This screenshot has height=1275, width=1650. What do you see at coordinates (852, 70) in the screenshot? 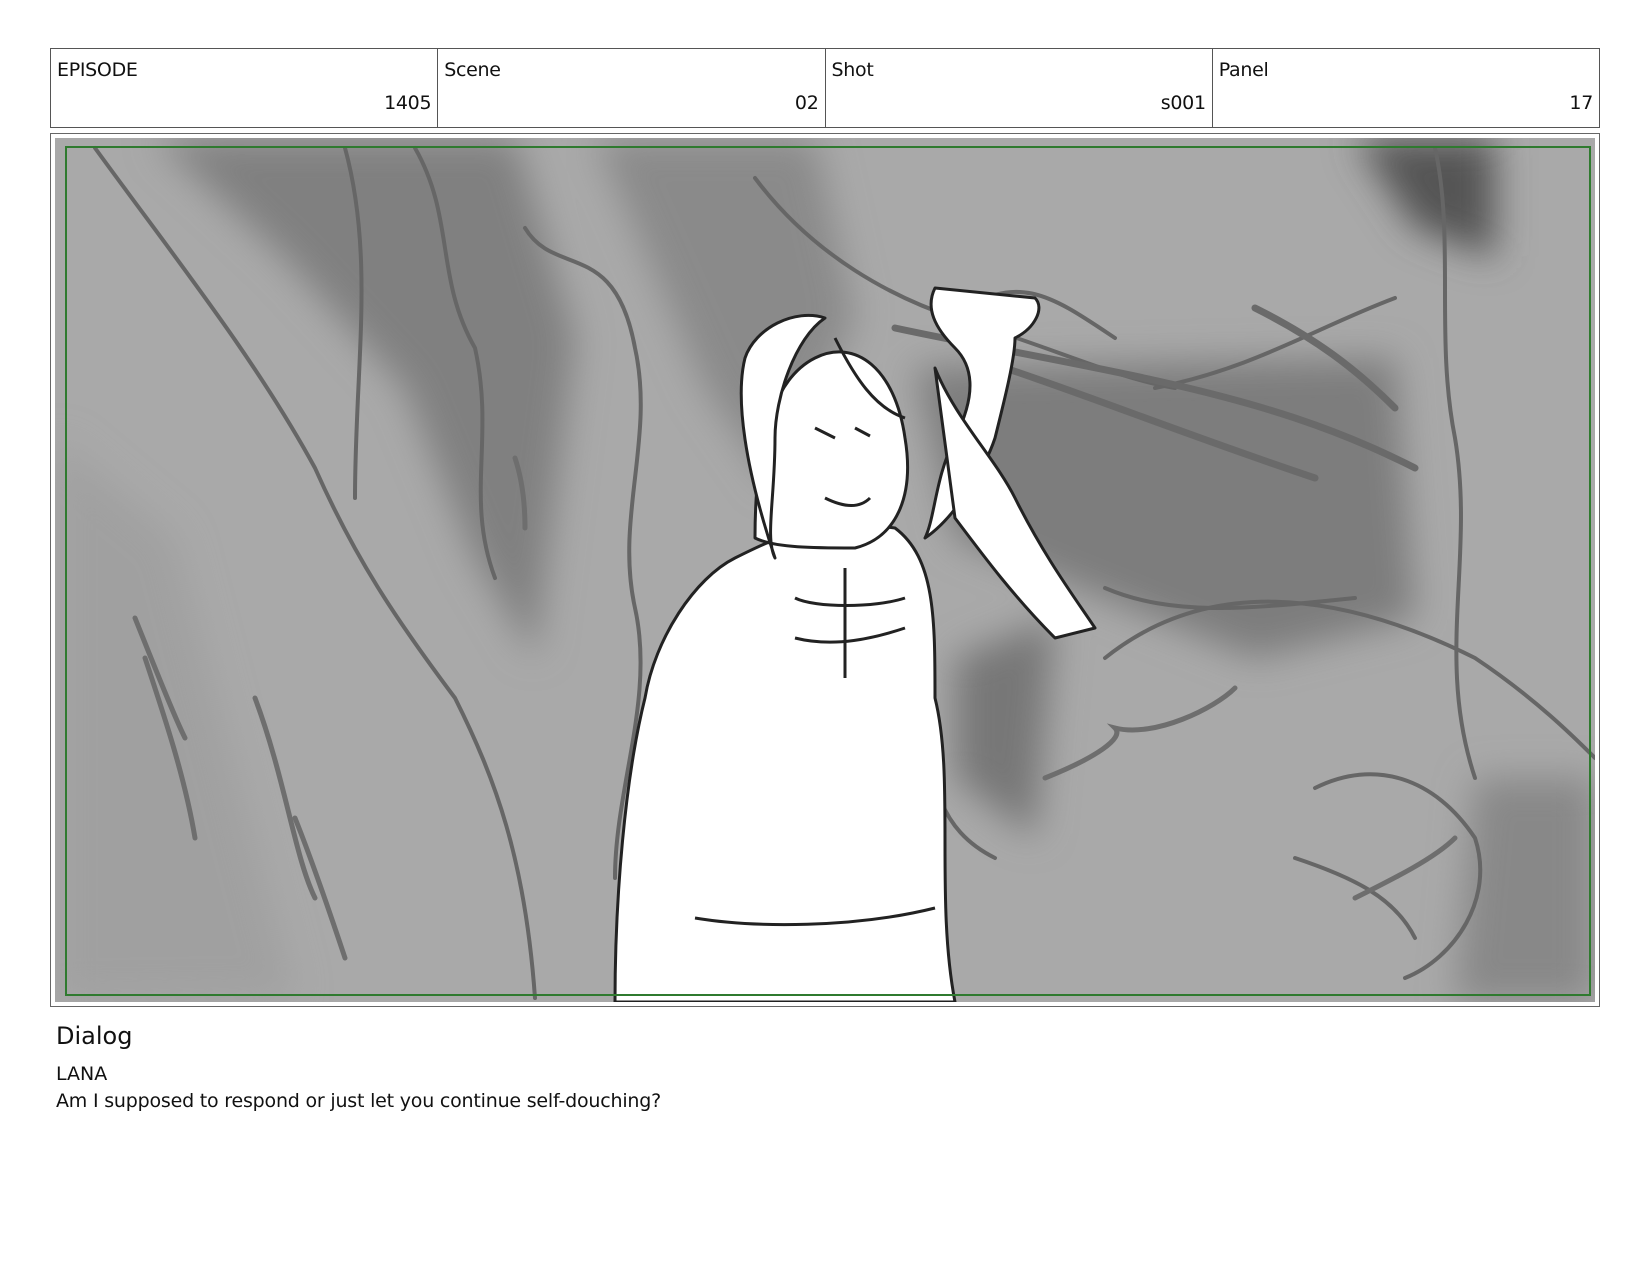
I see `shot-label: Shot` at bounding box center [852, 70].